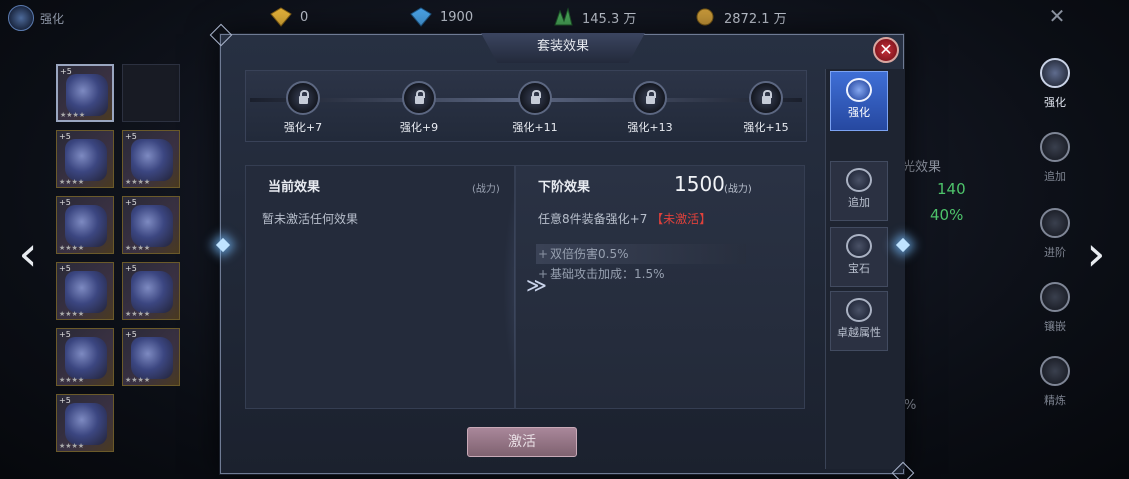 The height and width of the screenshot is (479, 1129). Describe the element at coordinates (910, 405) in the screenshot. I see `background-percent-fragment: %` at that location.